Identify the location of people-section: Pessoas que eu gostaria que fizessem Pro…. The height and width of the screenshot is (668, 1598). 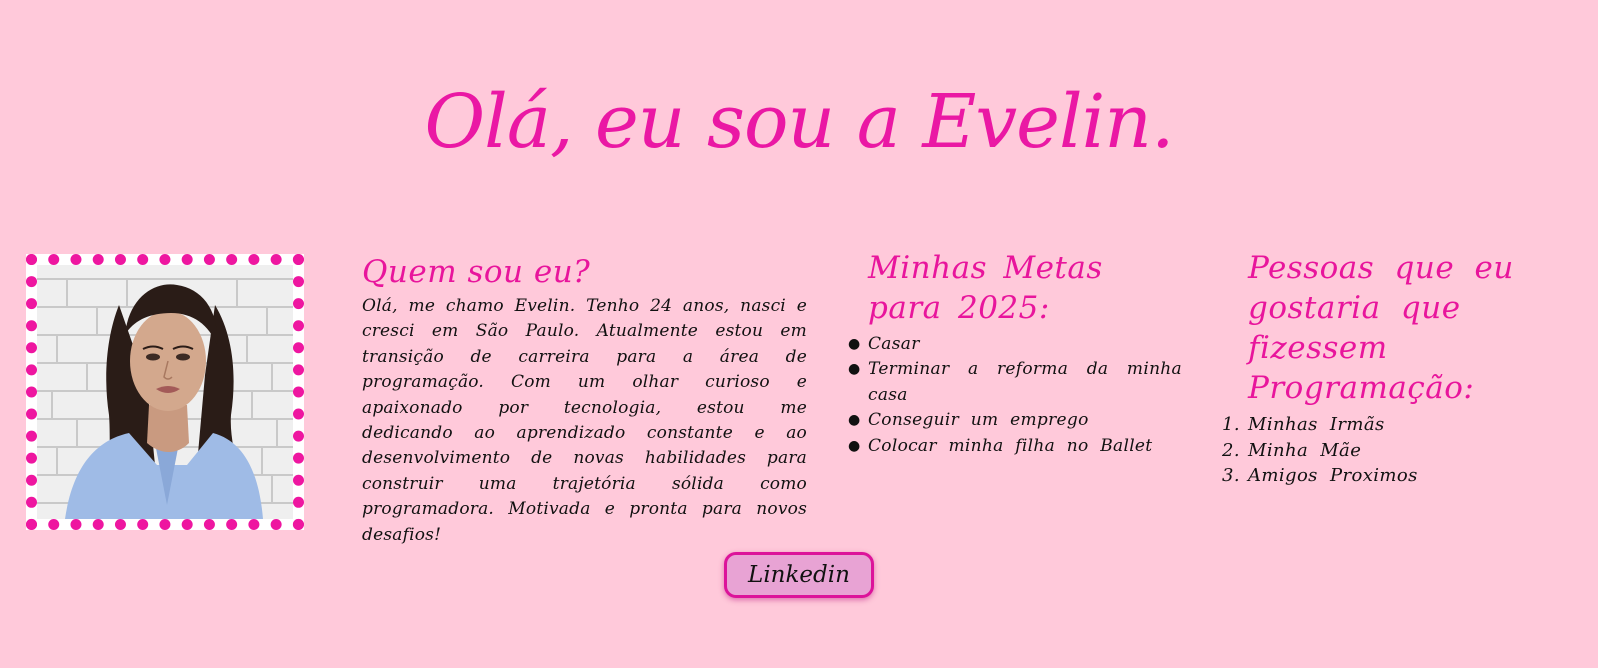
(1405, 368).